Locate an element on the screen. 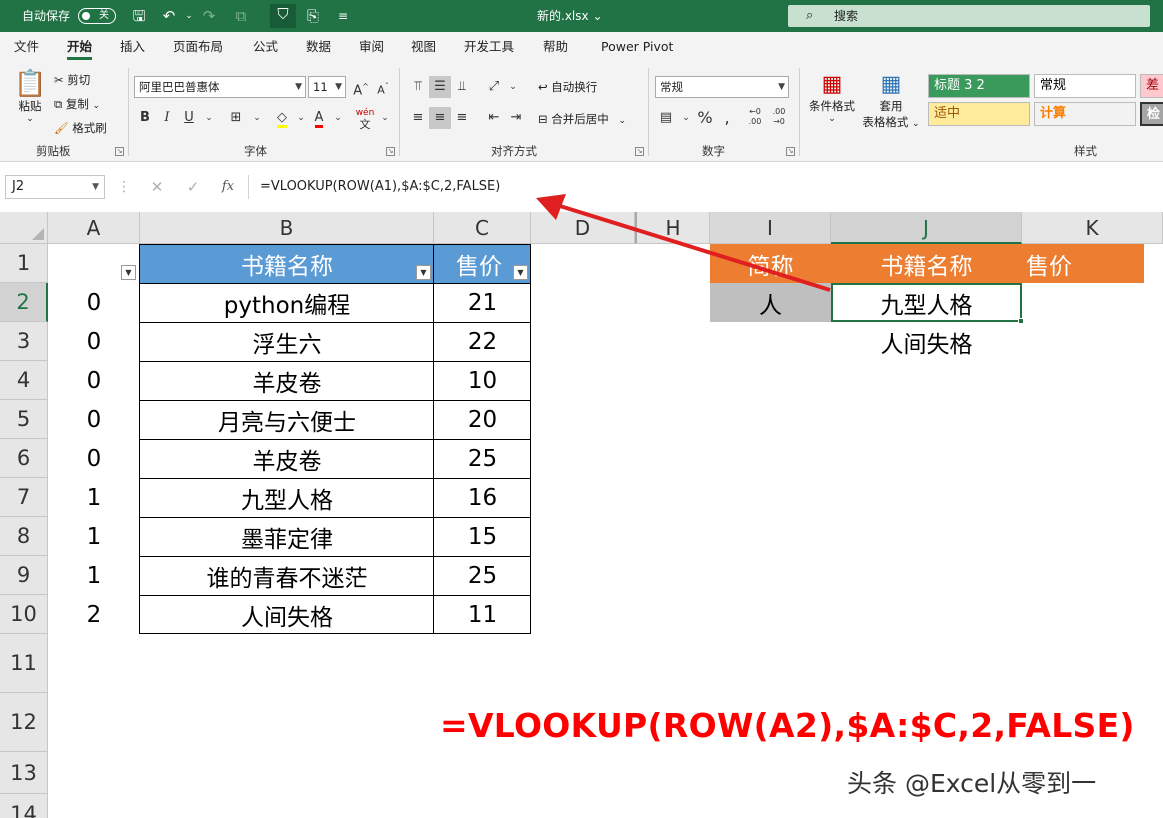 This screenshot has height=818, width=1163. column-header-j: J is located at coordinates (926, 228).